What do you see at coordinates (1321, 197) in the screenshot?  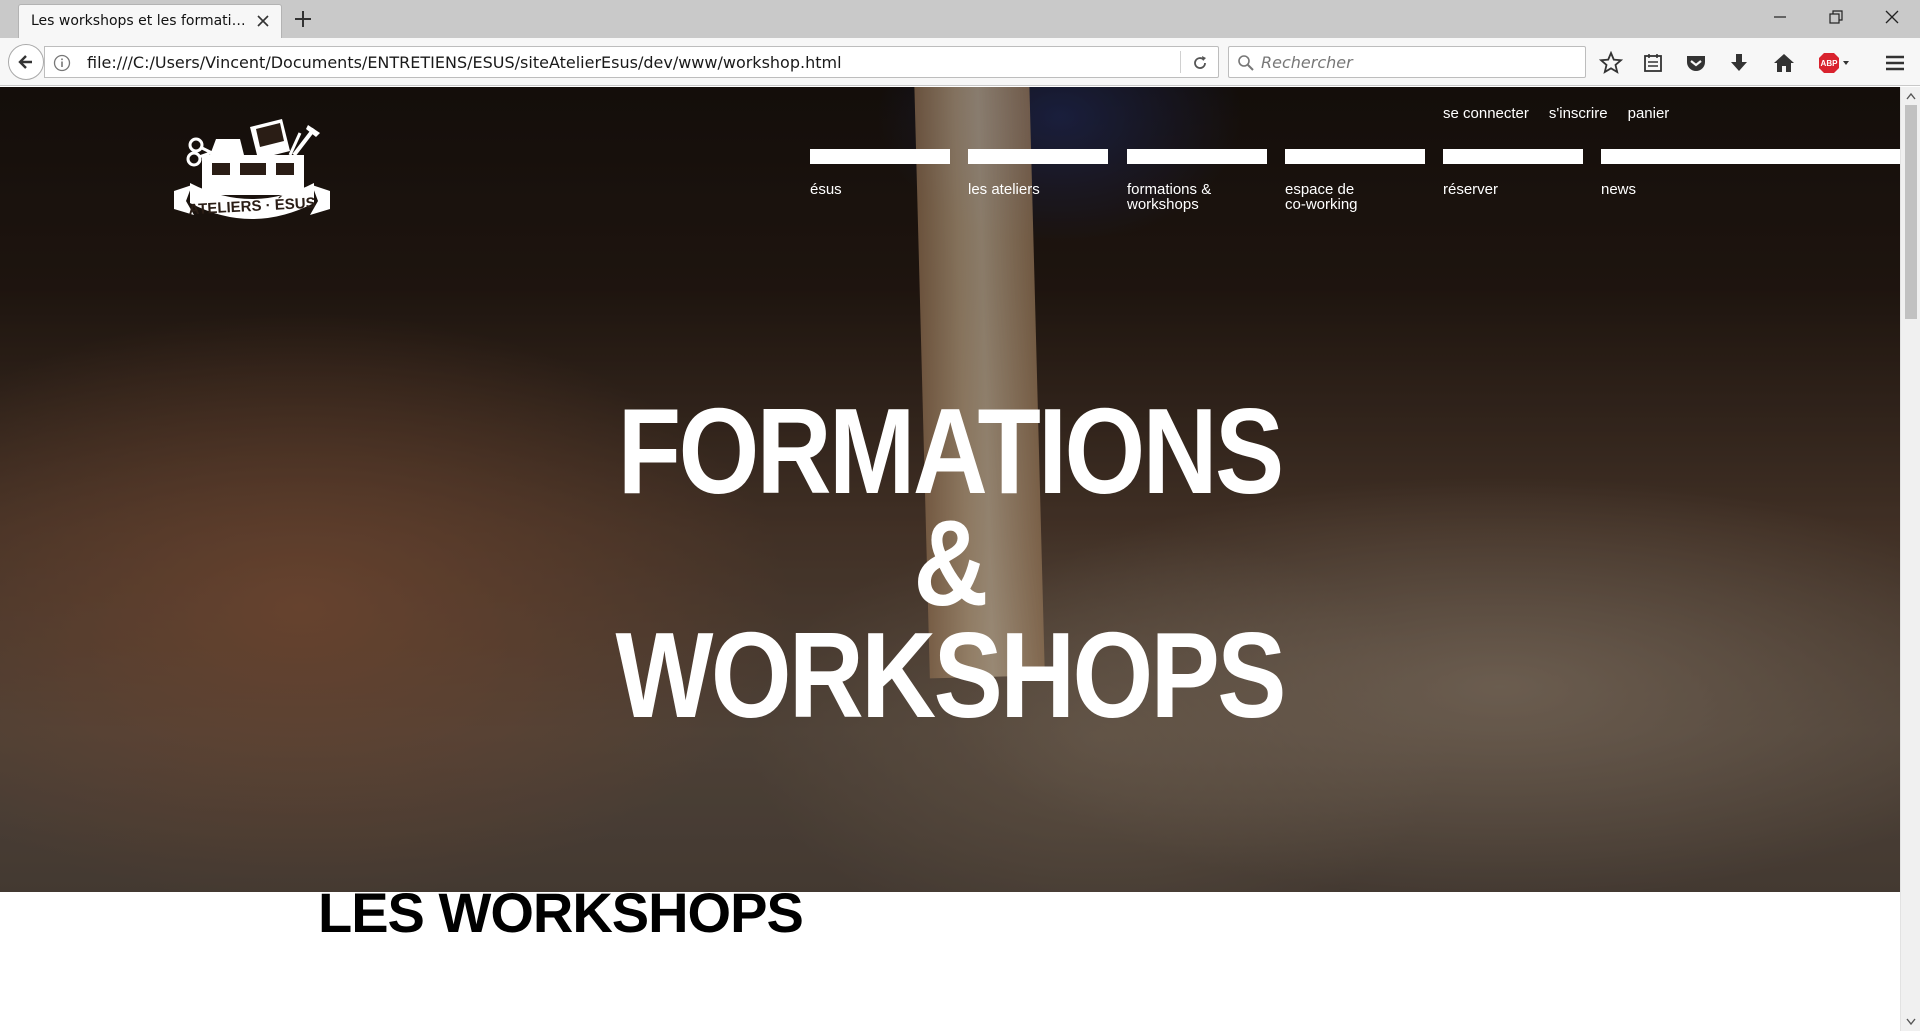 I see `nav-label: espace de co-working` at bounding box center [1321, 197].